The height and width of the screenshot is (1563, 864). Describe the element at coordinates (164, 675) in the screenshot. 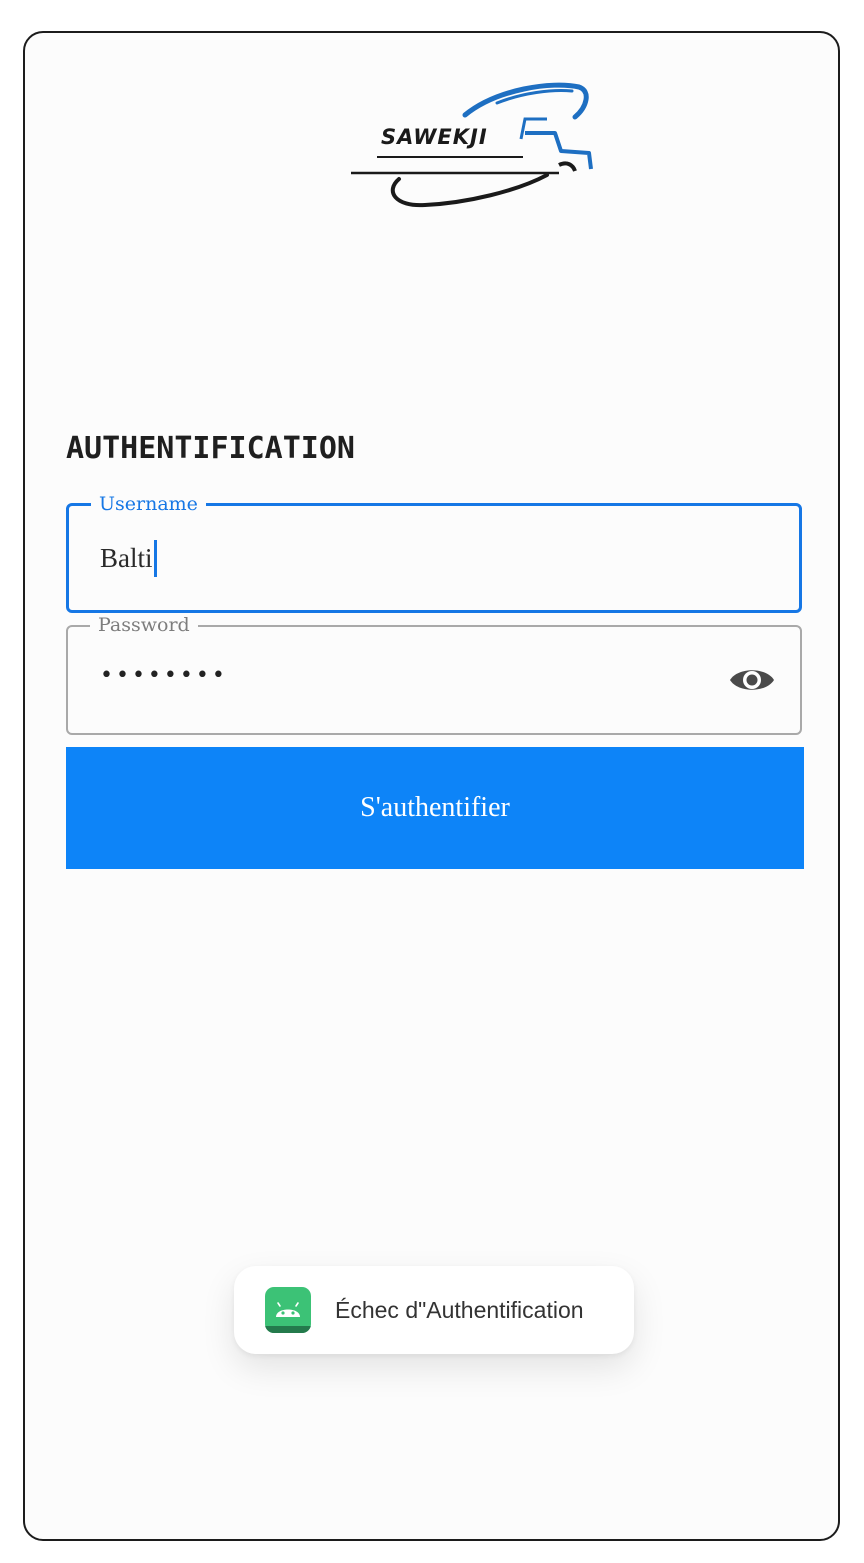

I see `password-input: ••••••••` at that location.